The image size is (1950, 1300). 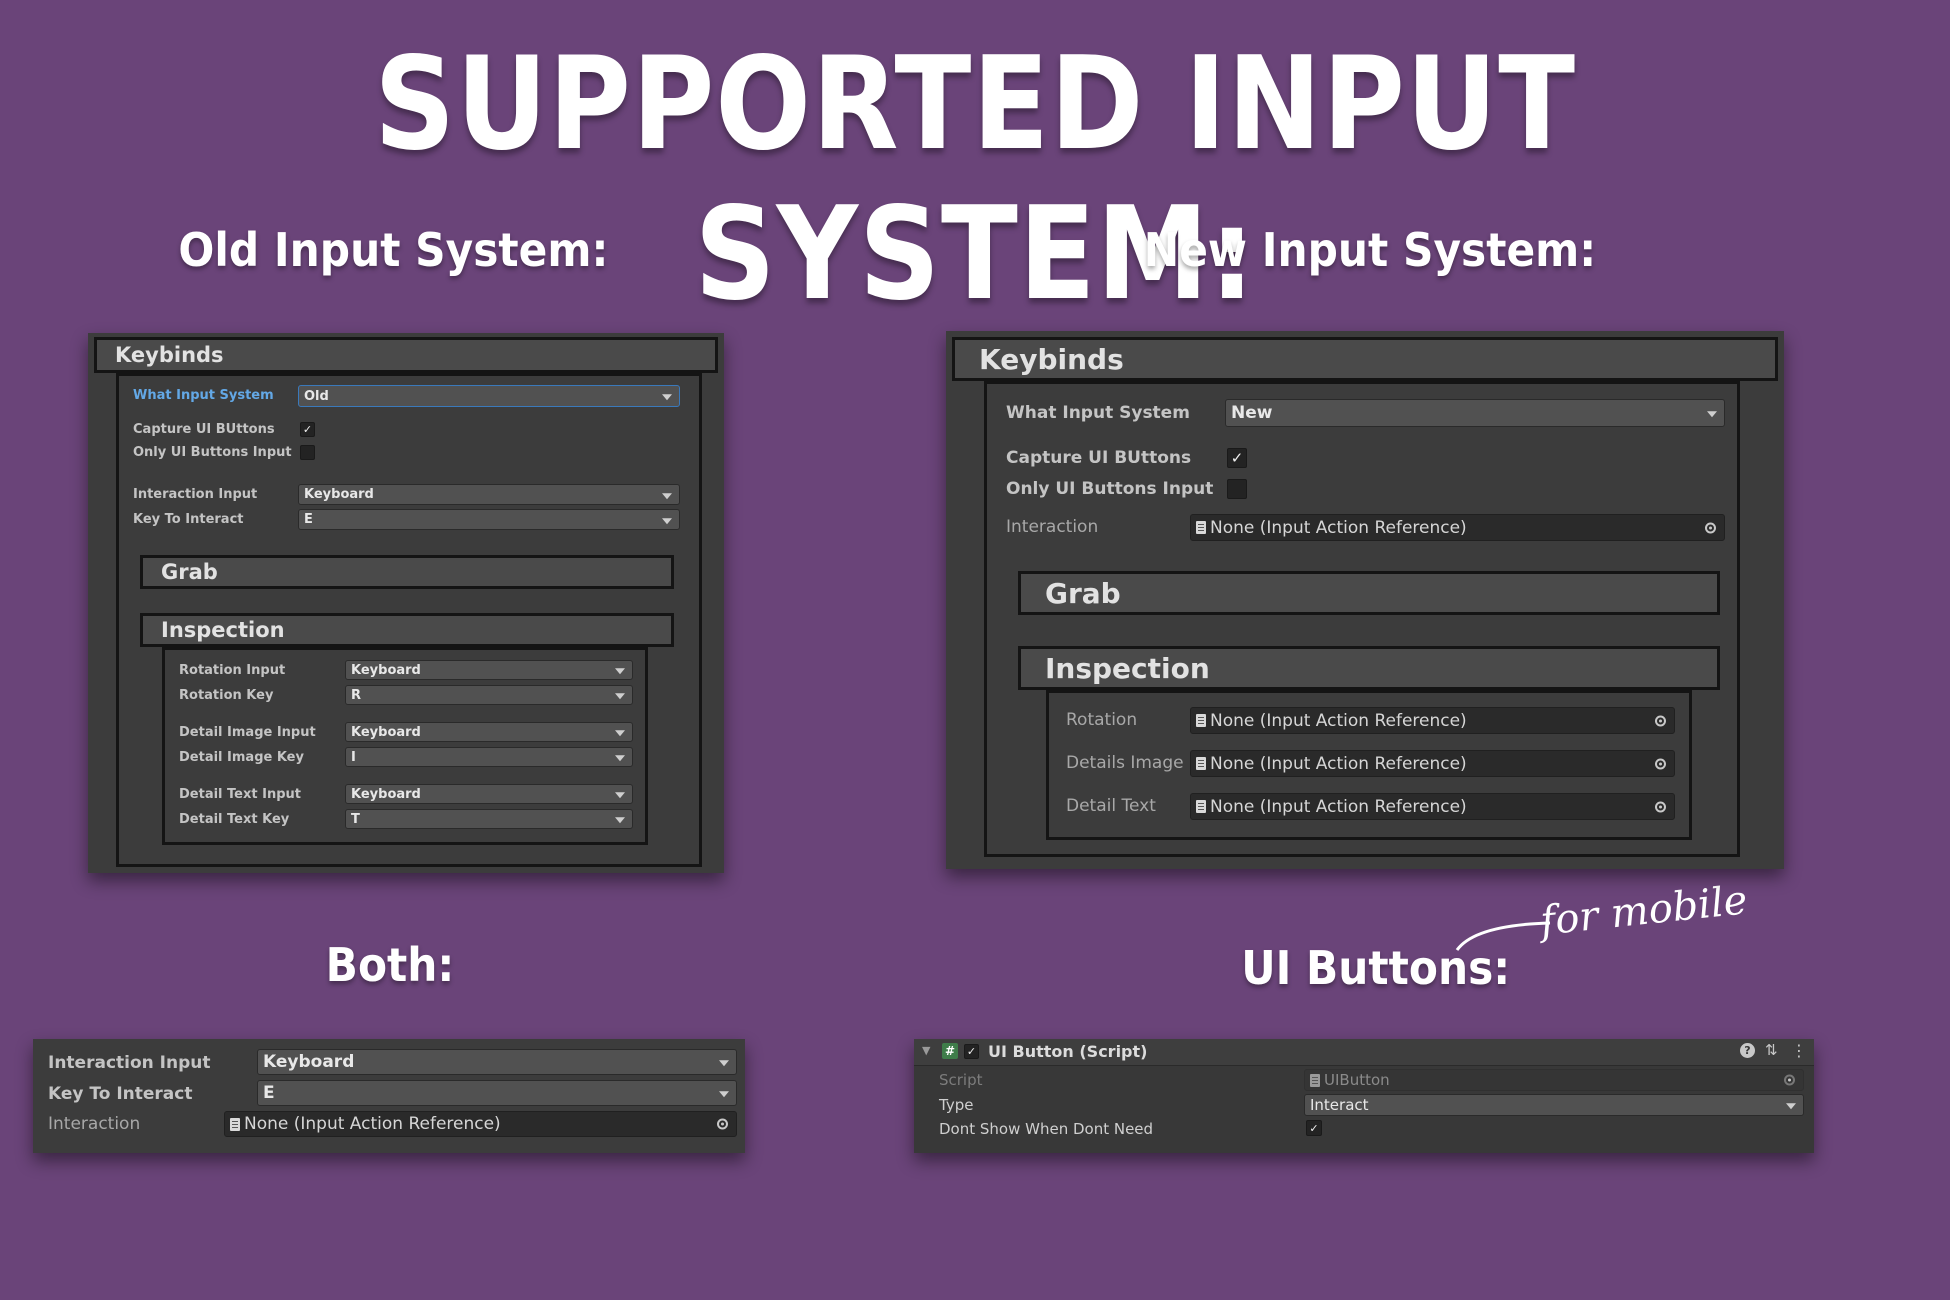 I want to click on interaction-value: None (Input Action Reference), so click(x=1338, y=527).